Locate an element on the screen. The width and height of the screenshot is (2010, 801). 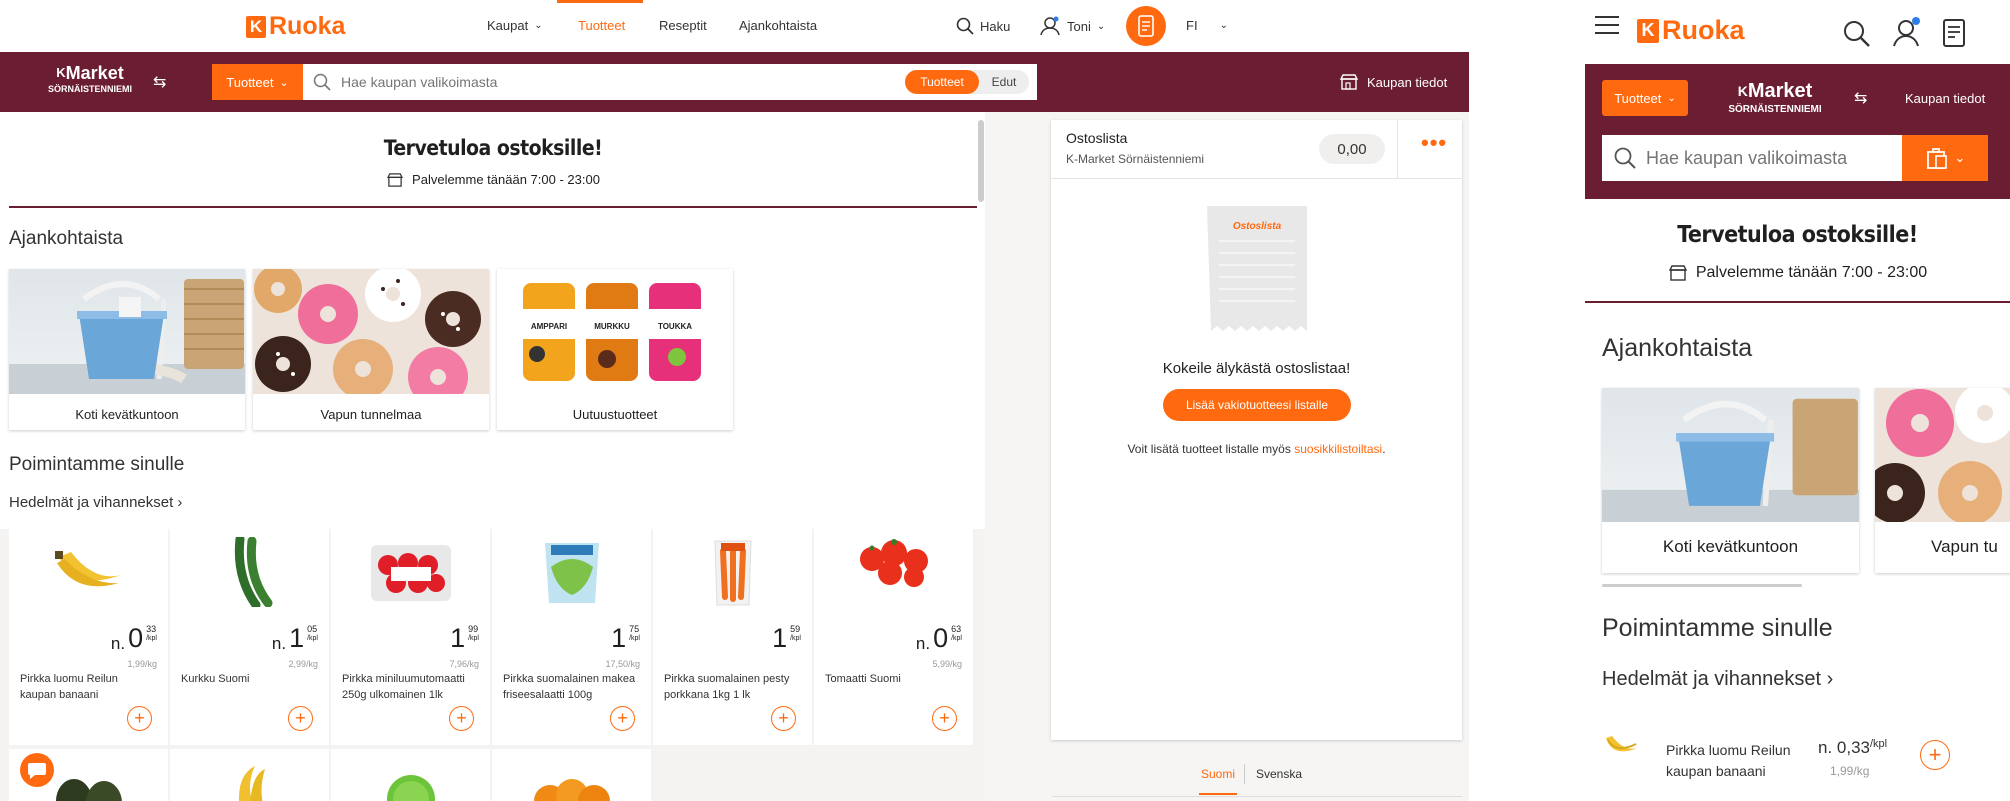
price-per-kg: 17,50/kg is located at coordinates (622, 664).